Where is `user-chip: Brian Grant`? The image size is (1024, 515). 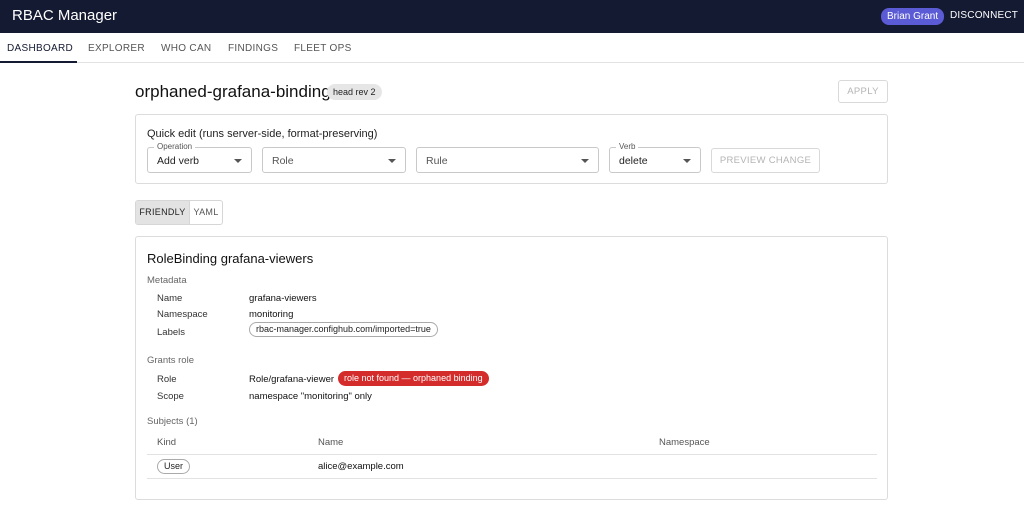 user-chip: Brian Grant is located at coordinates (913, 16).